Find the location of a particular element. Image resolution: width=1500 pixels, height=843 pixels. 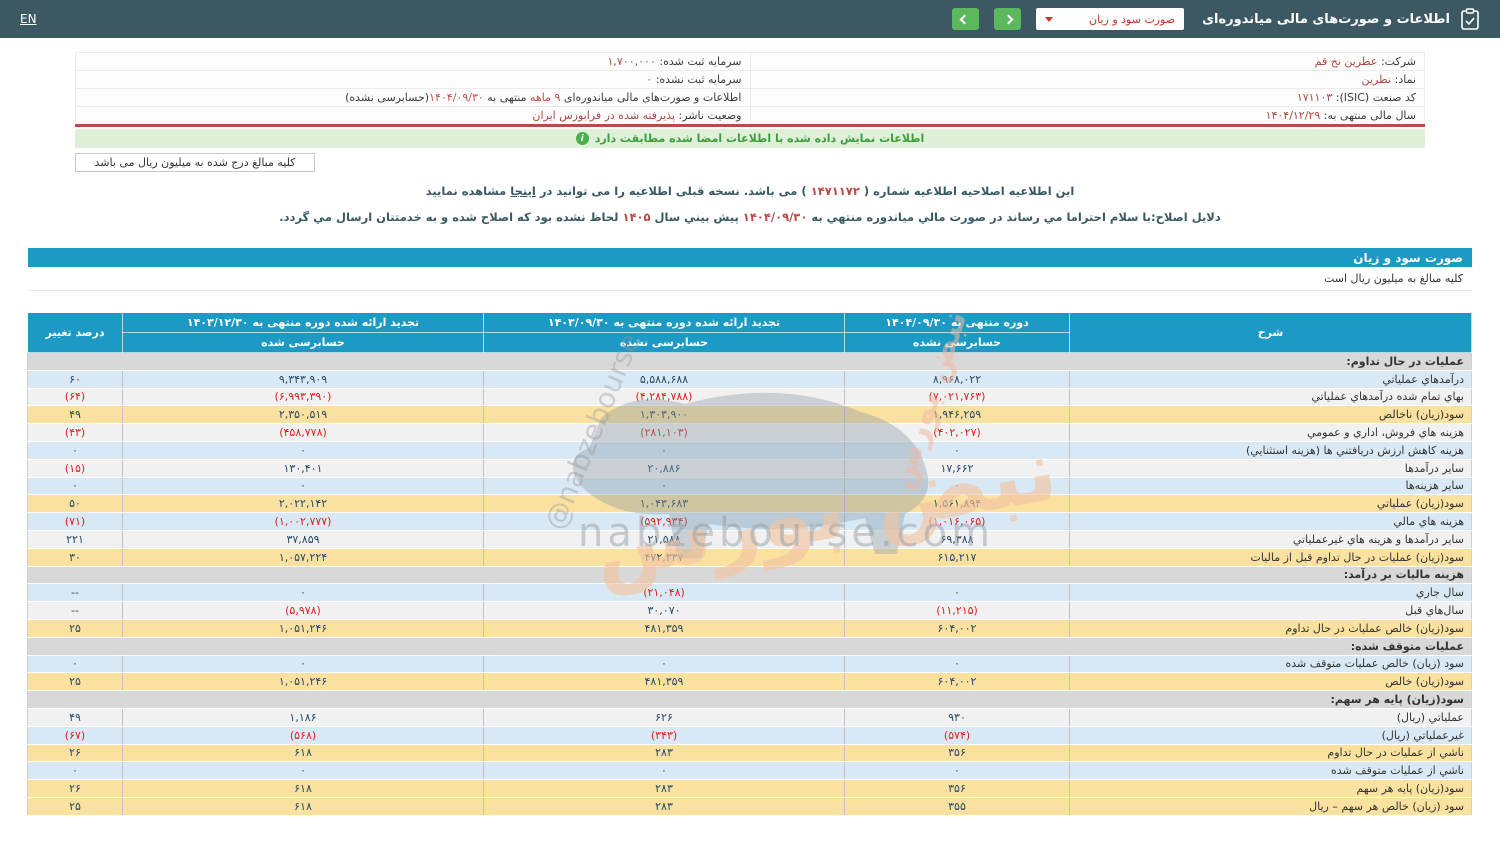

page-title: اطلاعات و صورت‌های مالی میاندوره‌ای is located at coordinates (1326, 19).